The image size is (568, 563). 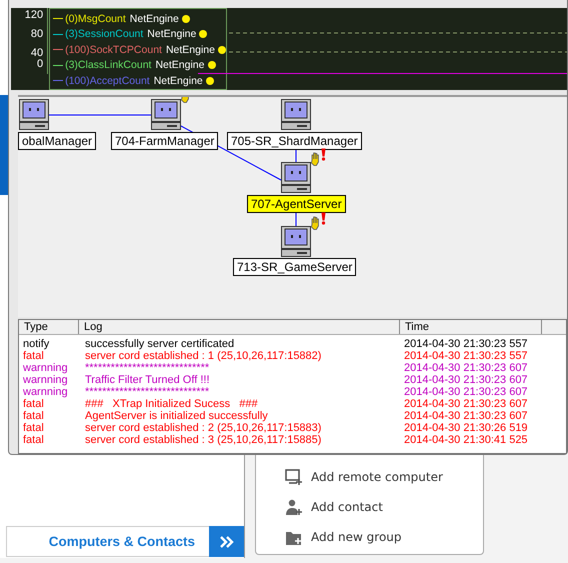 What do you see at coordinates (466, 428) in the screenshot?
I see `log-time: 2014-04-30 21:30:26 519` at bounding box center [466, 428].